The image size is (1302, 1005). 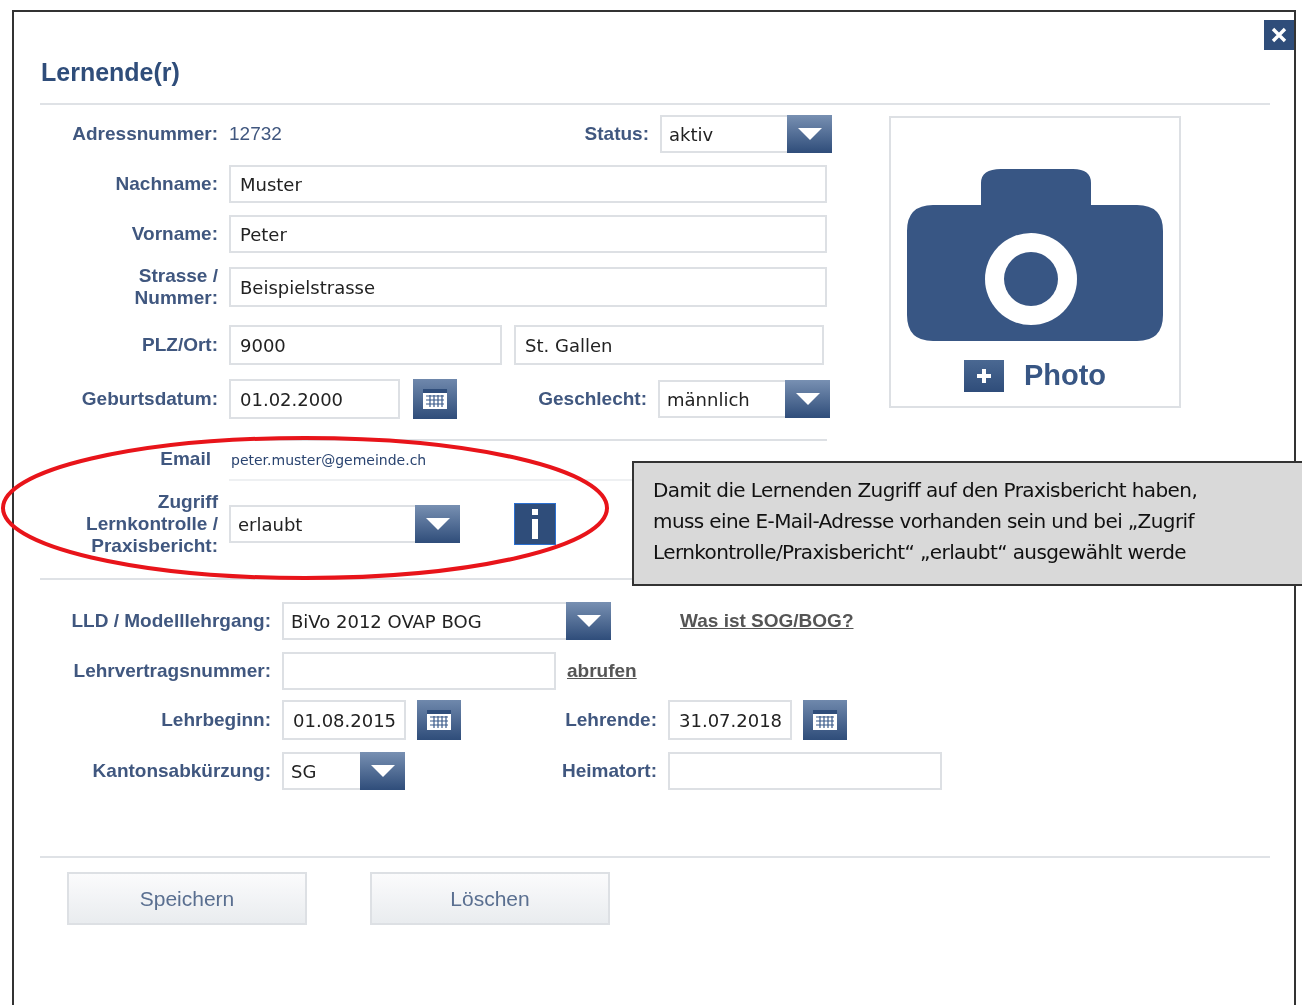 I want to click on tooltip-text: muss eine E-Mail-Adresse vorhanden sein und bei „Zugrif, so click(x=923, y=521).